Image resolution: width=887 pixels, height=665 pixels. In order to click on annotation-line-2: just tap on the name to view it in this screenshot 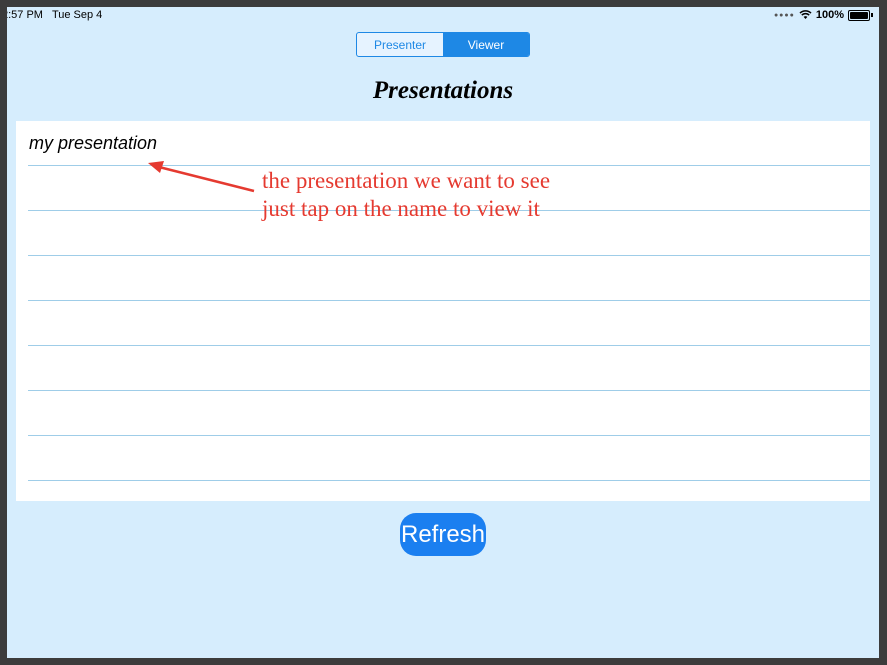, I will do `click(401, 208)`.